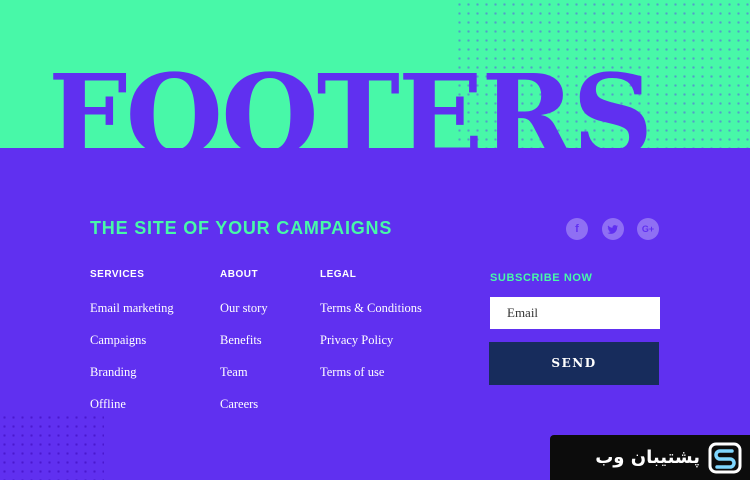  I want to click on link-terms-of-use: Terms of use, so click(371, 376).